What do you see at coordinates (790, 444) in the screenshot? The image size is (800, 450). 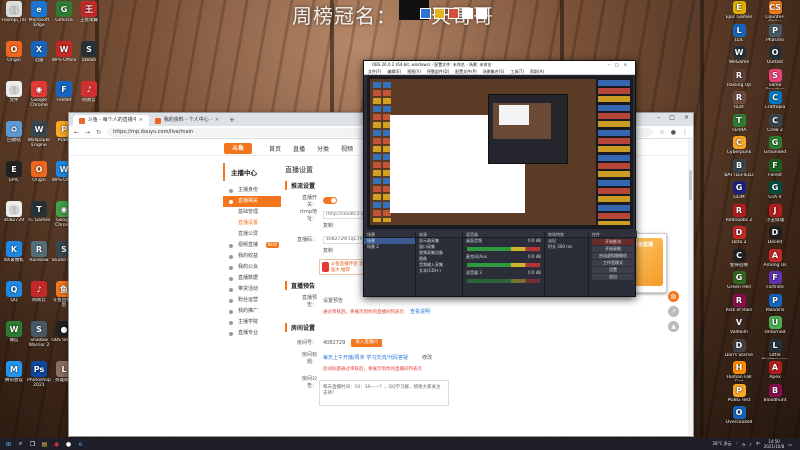 I see `notification-icon: ▭` at bounding box center [790, 444].